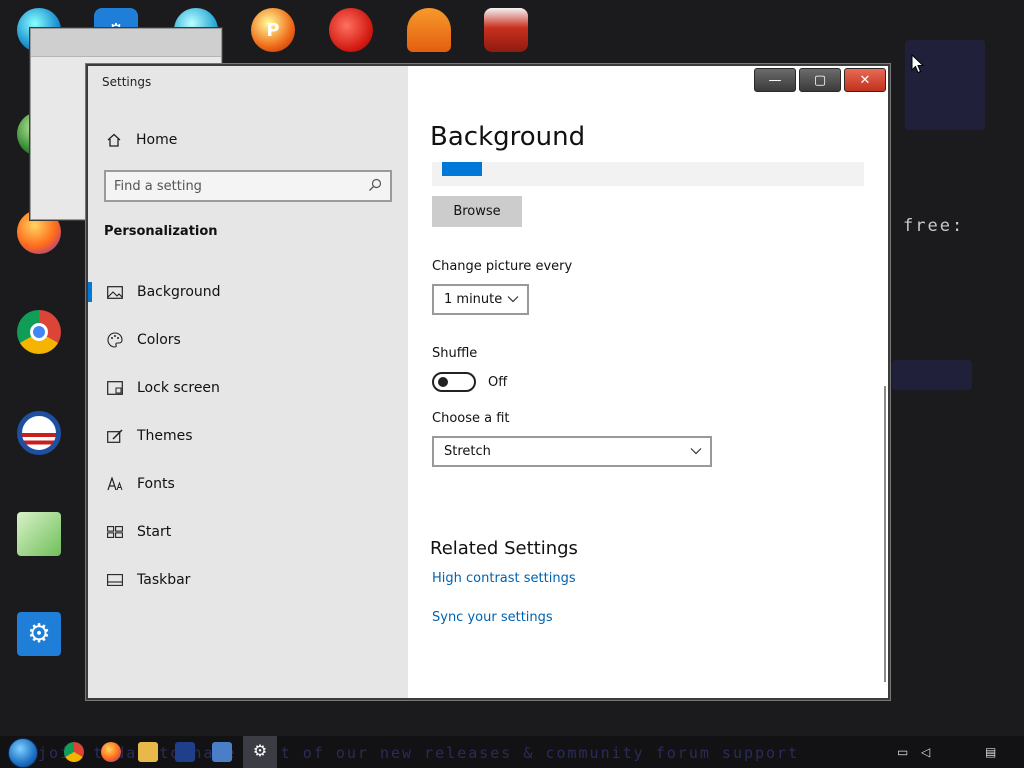 The height and width of the screenshot is (768, 1024). I want to click on wallpaper-banner-text: free:, so click(934, 226).